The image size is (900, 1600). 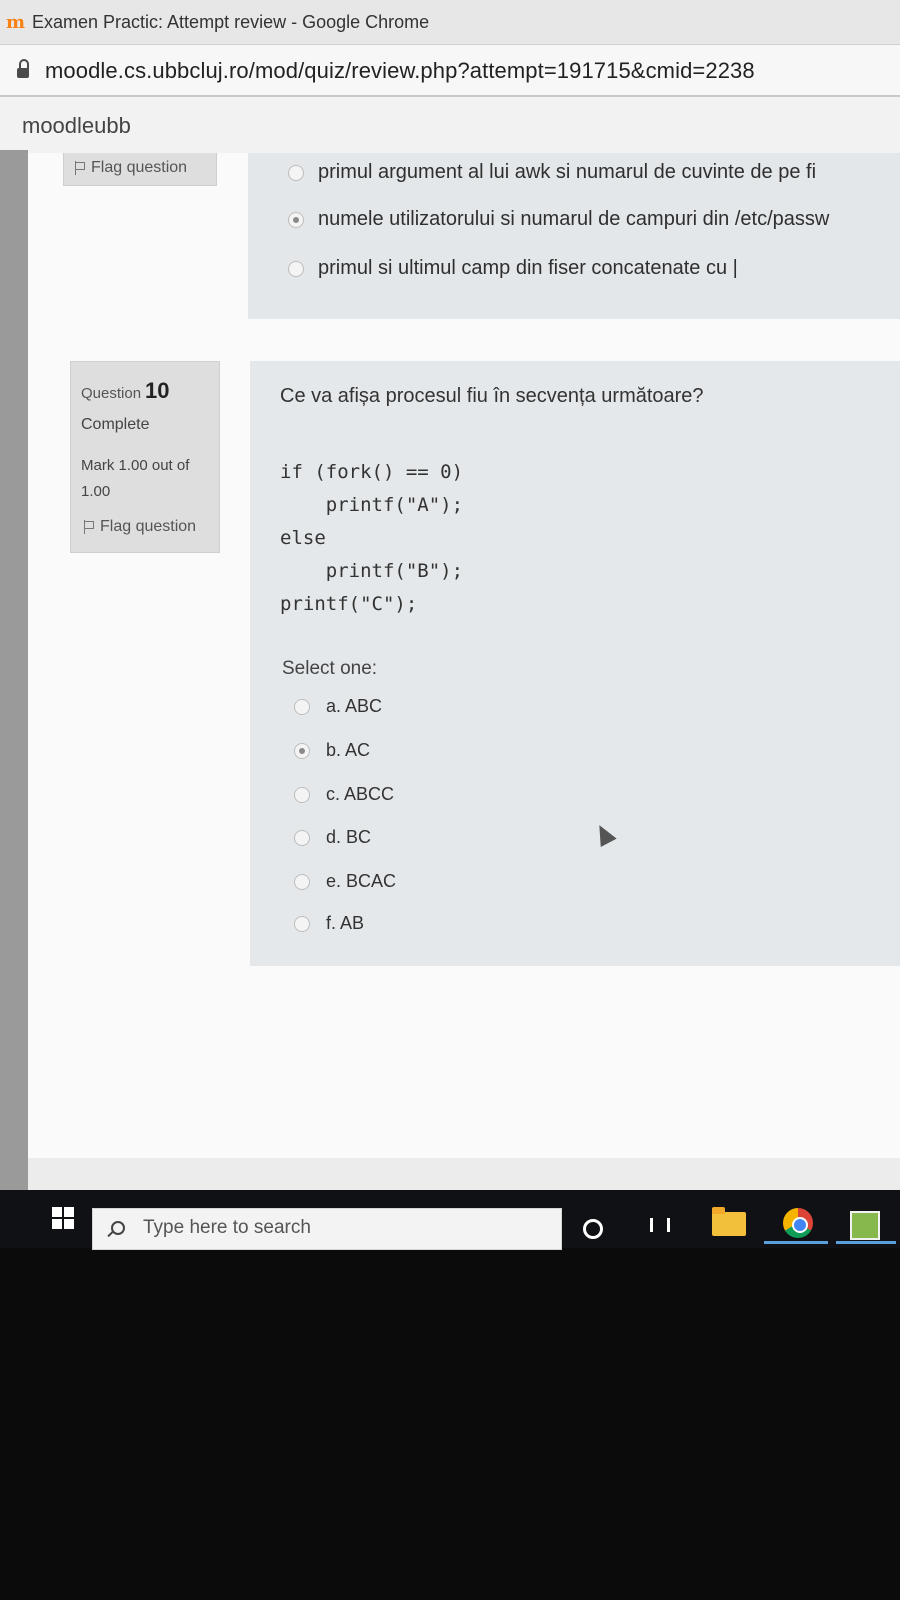 What do you see at coordinates (450, 125) in the screenshot?
I see `site-header: moodleubb` at bounding box center [450, 125].